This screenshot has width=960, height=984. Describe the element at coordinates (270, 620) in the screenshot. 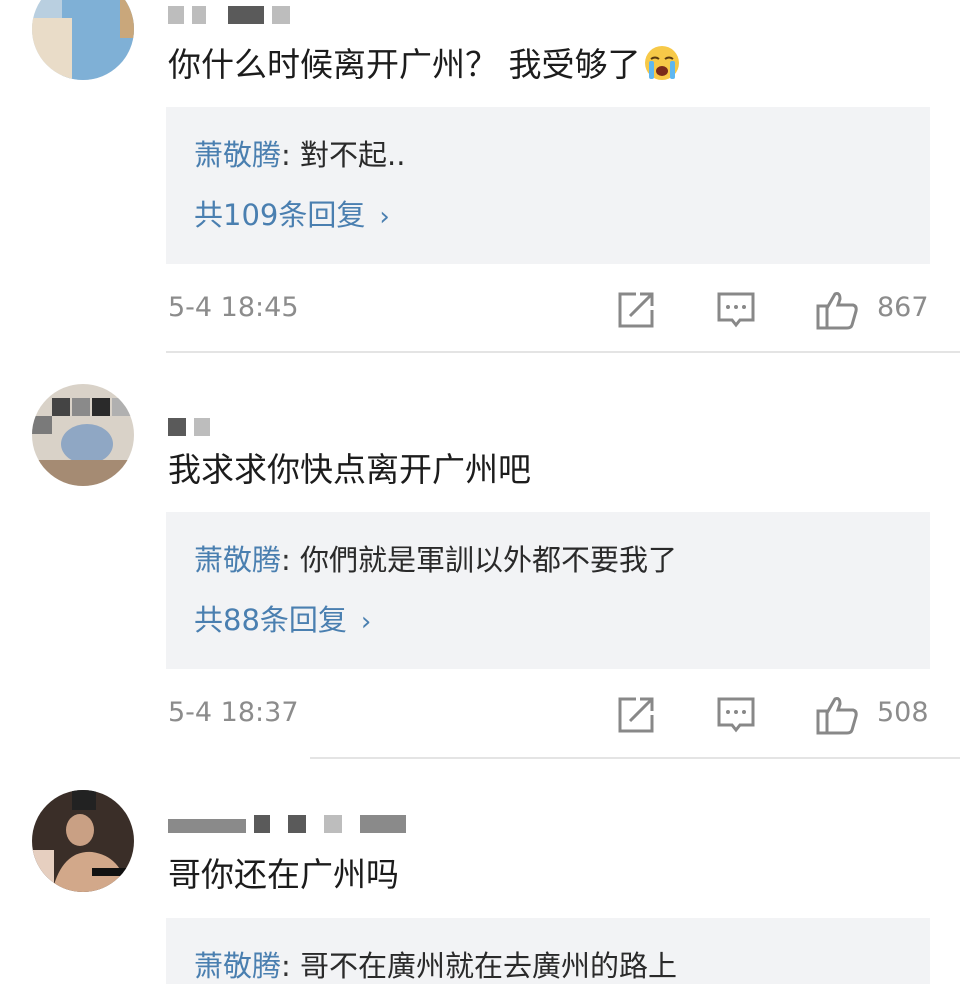

I see `reply-count-label: 共88条回复` at that location.